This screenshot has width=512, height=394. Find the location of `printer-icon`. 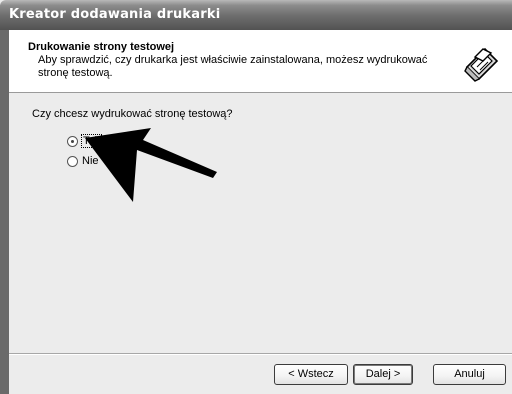

printer-icon is located at coordinates (481, 63).